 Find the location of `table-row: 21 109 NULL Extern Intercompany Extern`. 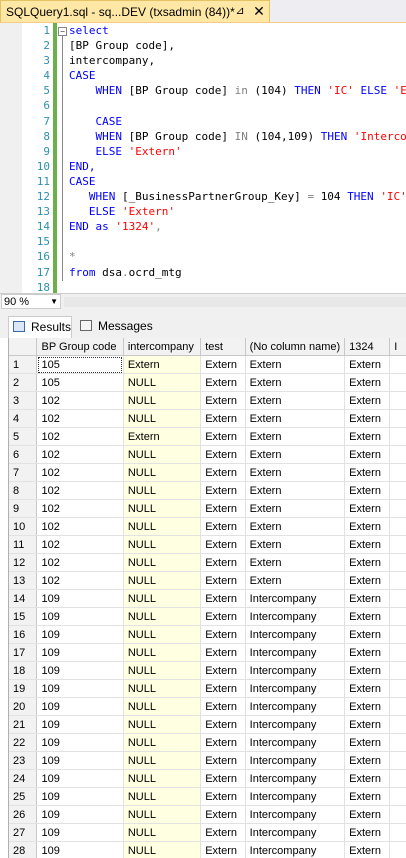

table-row: 21 109 NULL Extern Intercompany Extern is located at coordinates (207, 724).